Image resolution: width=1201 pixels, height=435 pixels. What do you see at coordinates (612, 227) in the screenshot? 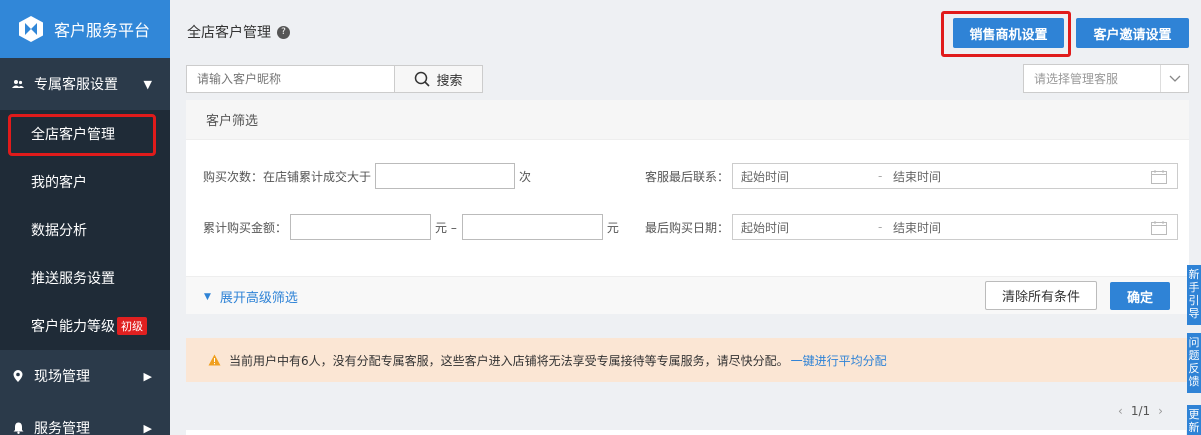
I see `amount-unit-to: 元` at bounding box center [612, 227].